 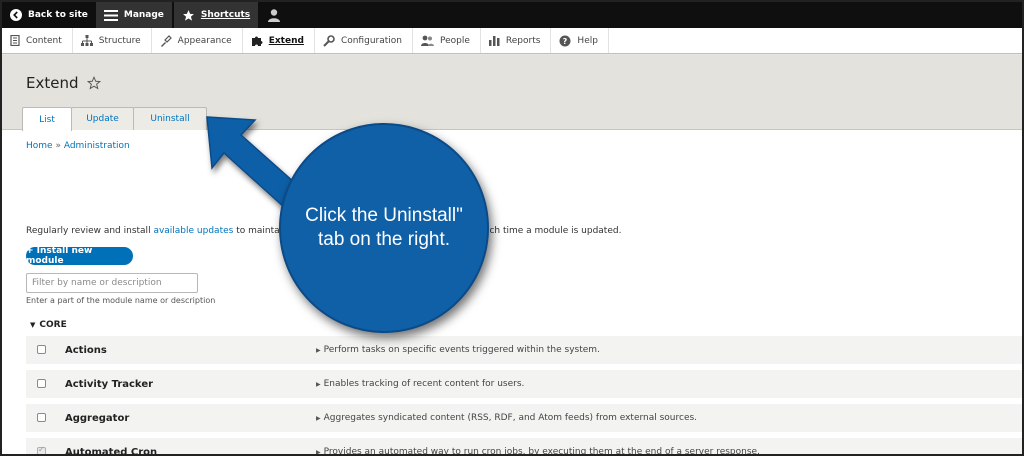 I want to click on content-icon, so click(x=15, y=40).